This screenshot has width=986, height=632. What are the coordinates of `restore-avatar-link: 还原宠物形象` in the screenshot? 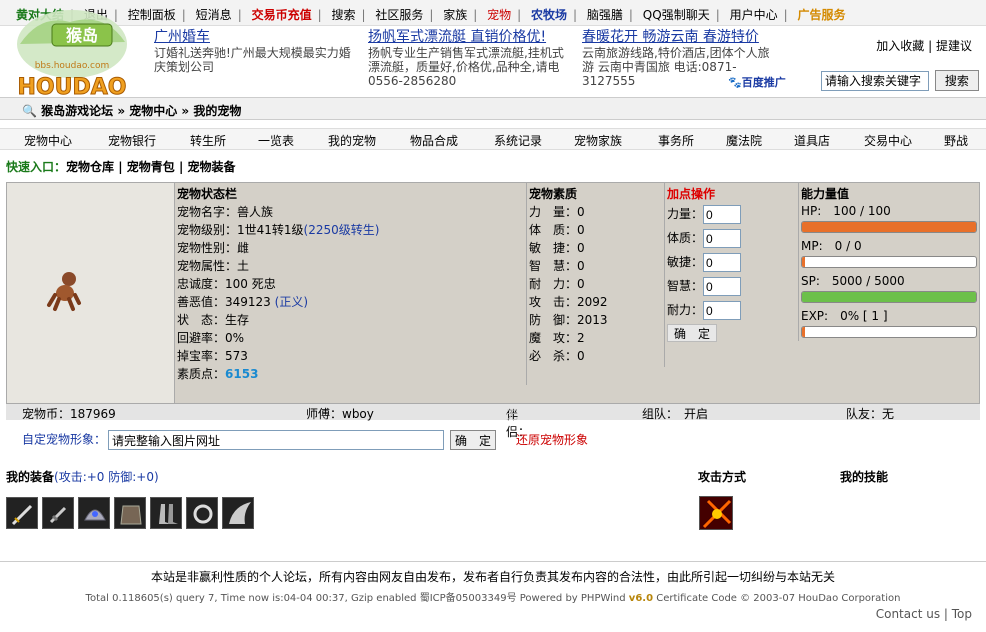 It's located at (552, 440).